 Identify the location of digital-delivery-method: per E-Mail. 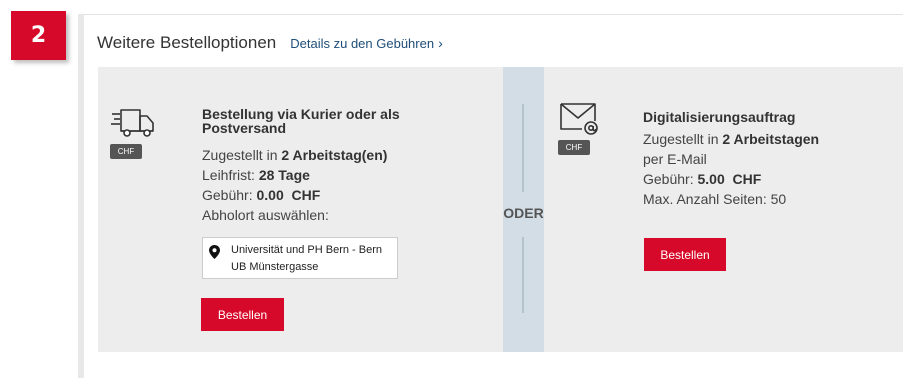
(675, 159).